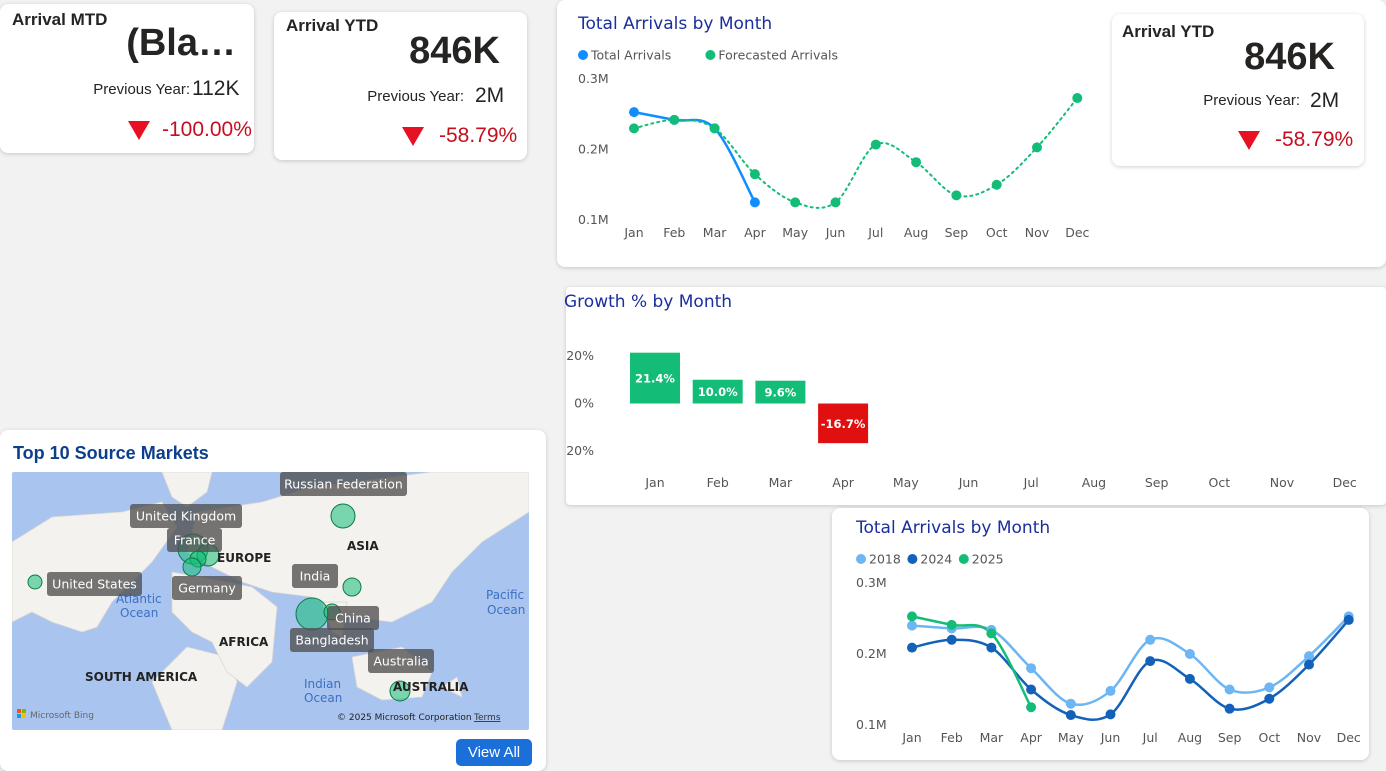 This screenshot has height=771, width=1386. Describe the element at coordinates (207, 129) in the screenshot. I see `kpi-change-percent: -100.00%` at that location.